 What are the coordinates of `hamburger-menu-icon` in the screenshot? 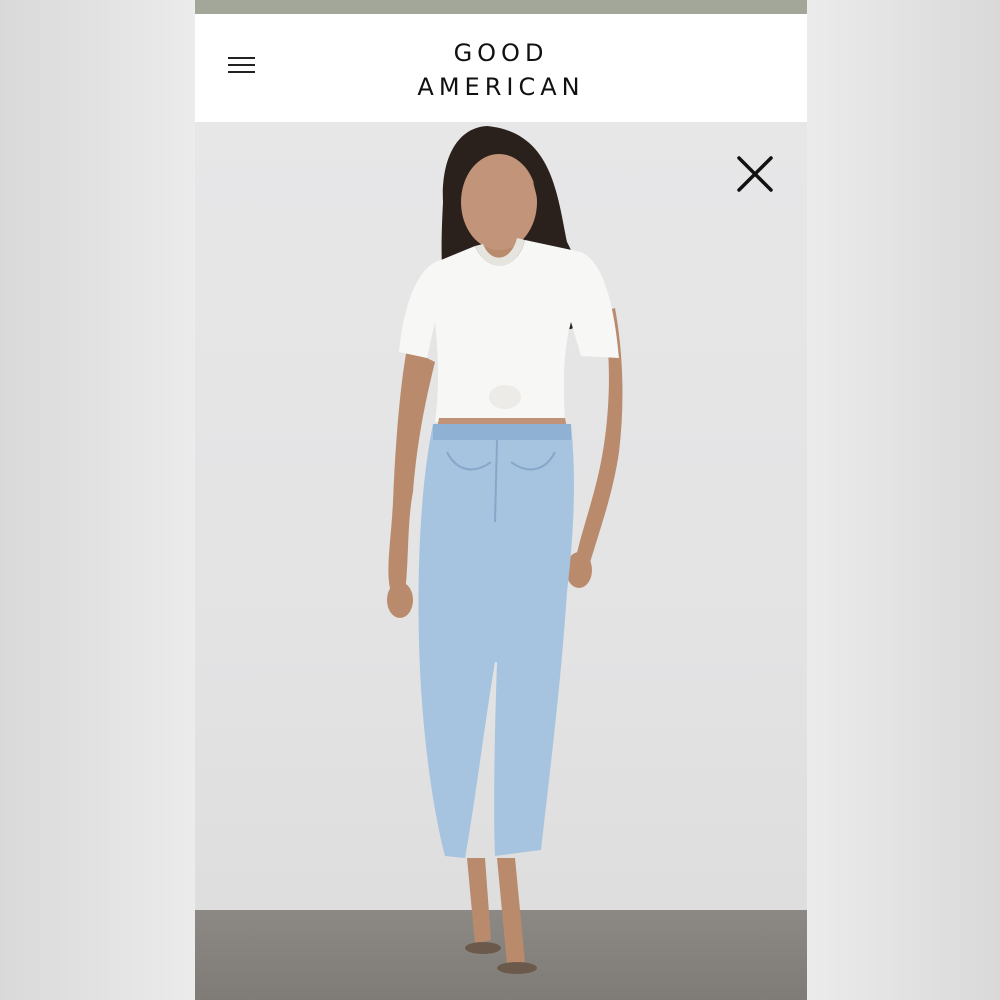 It's located at (242, 65).